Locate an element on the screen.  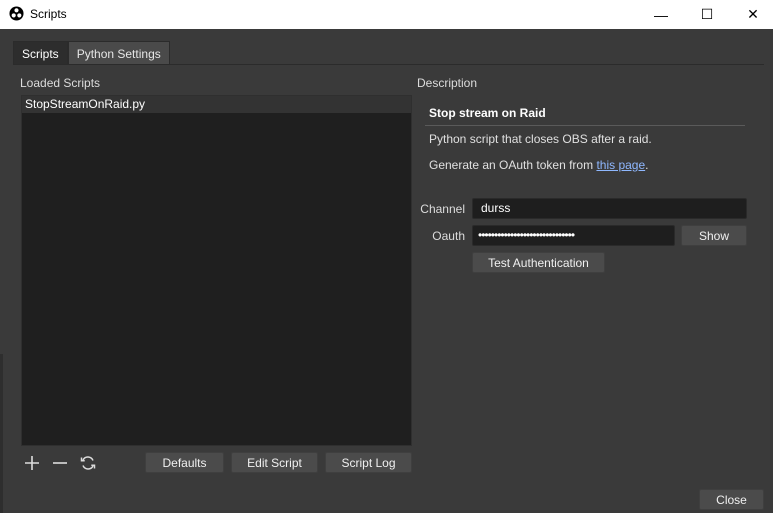
show-button: Show is located at coordinates (714, 235).